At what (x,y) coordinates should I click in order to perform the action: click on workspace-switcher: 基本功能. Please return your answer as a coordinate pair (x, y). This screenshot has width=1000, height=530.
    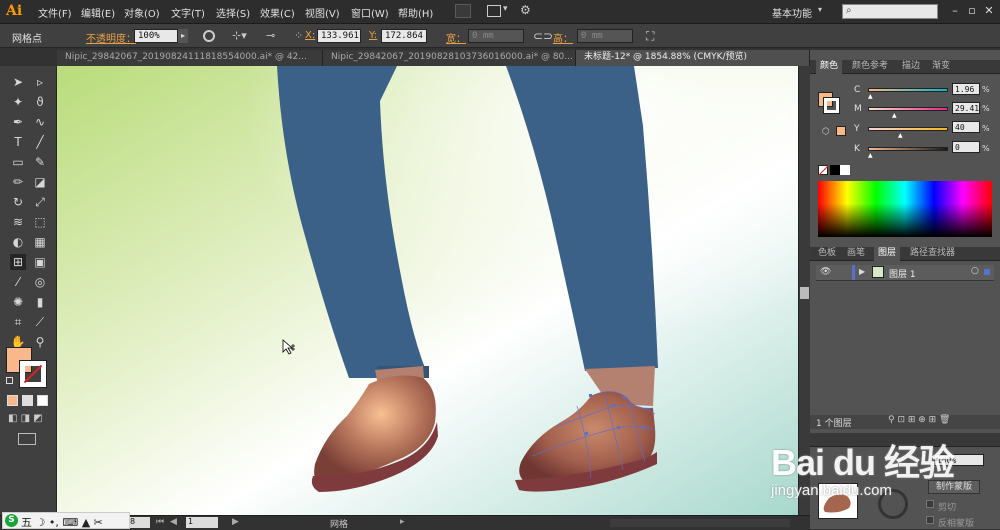
    Looking at the image, I should click on (792, 12).